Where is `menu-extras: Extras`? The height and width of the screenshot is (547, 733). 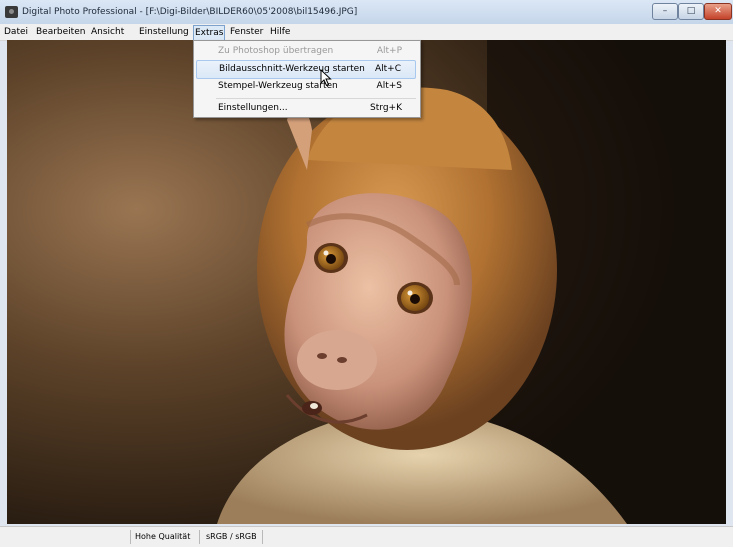
menu-extras: Extras is located at coordinates (209, 33).